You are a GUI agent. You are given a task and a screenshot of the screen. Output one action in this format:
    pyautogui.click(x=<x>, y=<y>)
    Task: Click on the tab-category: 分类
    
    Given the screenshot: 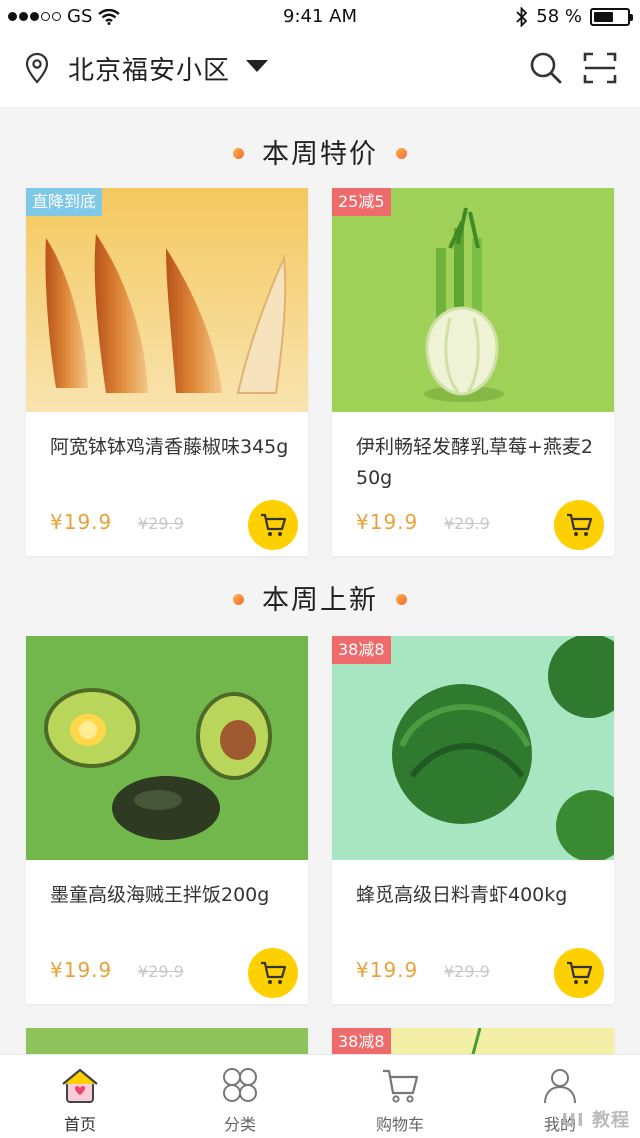 What is the action you would take?
    pyautogui.click(x=240, y=1096)
    